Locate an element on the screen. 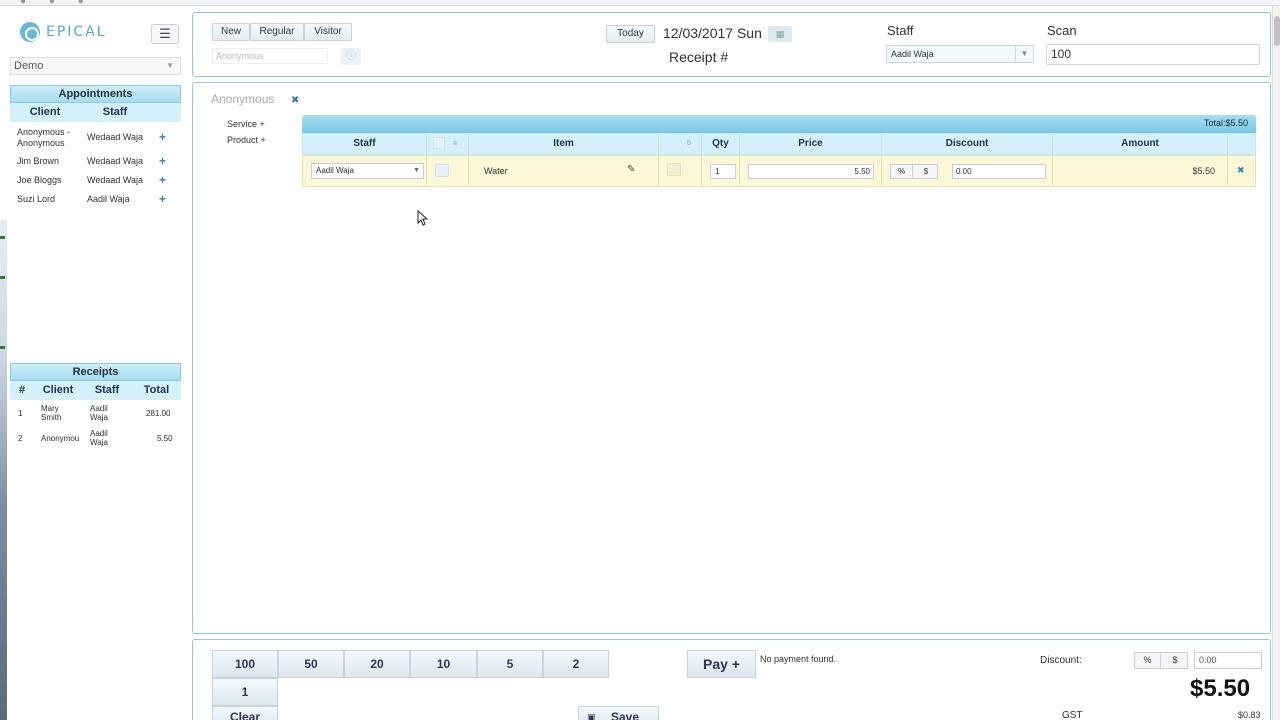 This screenshot has height=720, width=1280. regular-client-button: Regular is located at coordinates (277, 32).